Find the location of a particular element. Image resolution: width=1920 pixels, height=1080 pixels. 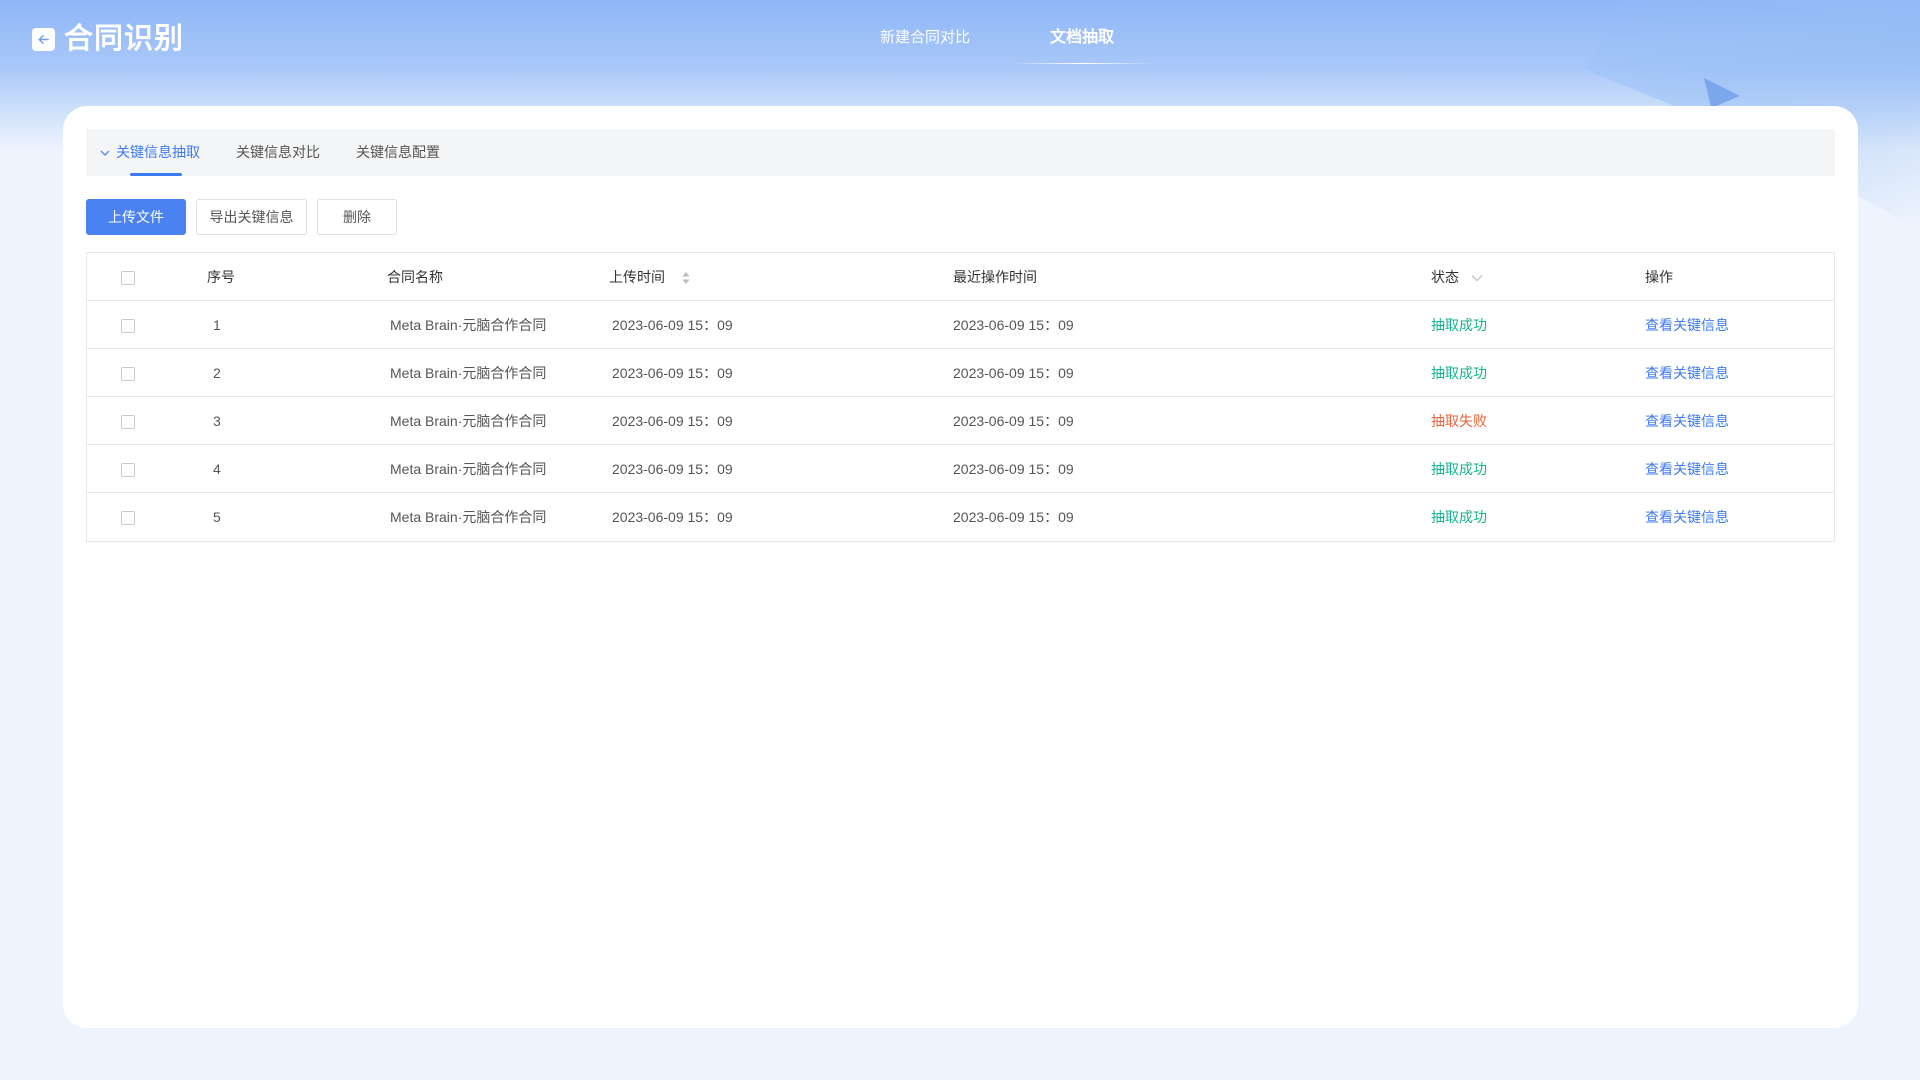

tab-label: 关键信息抽取 is located at coordinates (158, 152).